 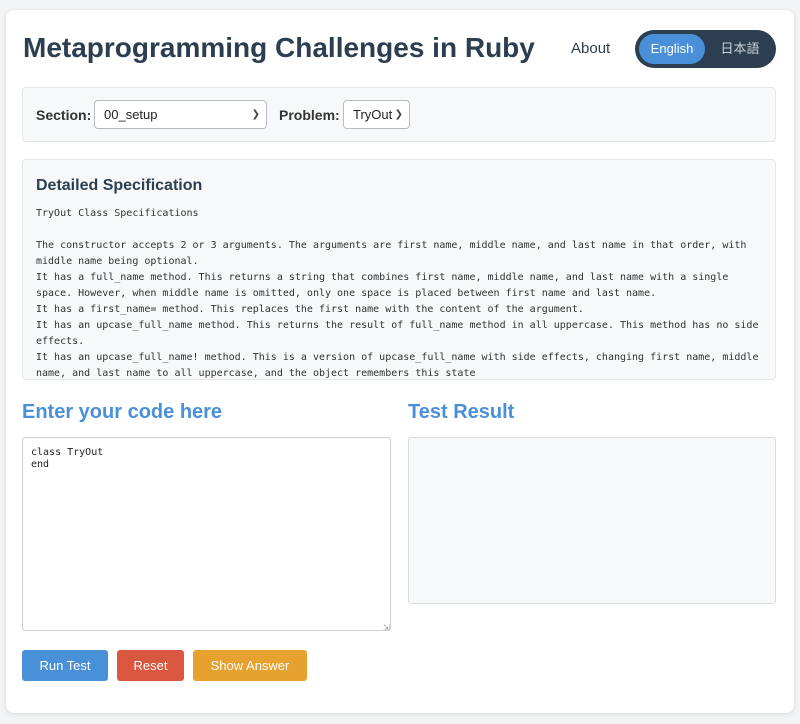 I want to click on lang-english-button: English, so click(x=672, y=49).